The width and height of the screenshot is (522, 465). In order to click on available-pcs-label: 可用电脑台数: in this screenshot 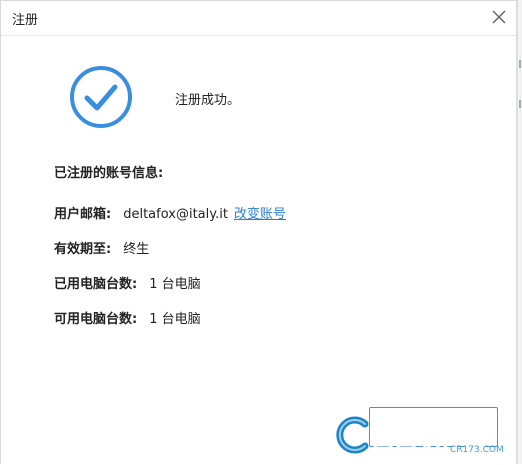, I will do `click(96, 319)`.